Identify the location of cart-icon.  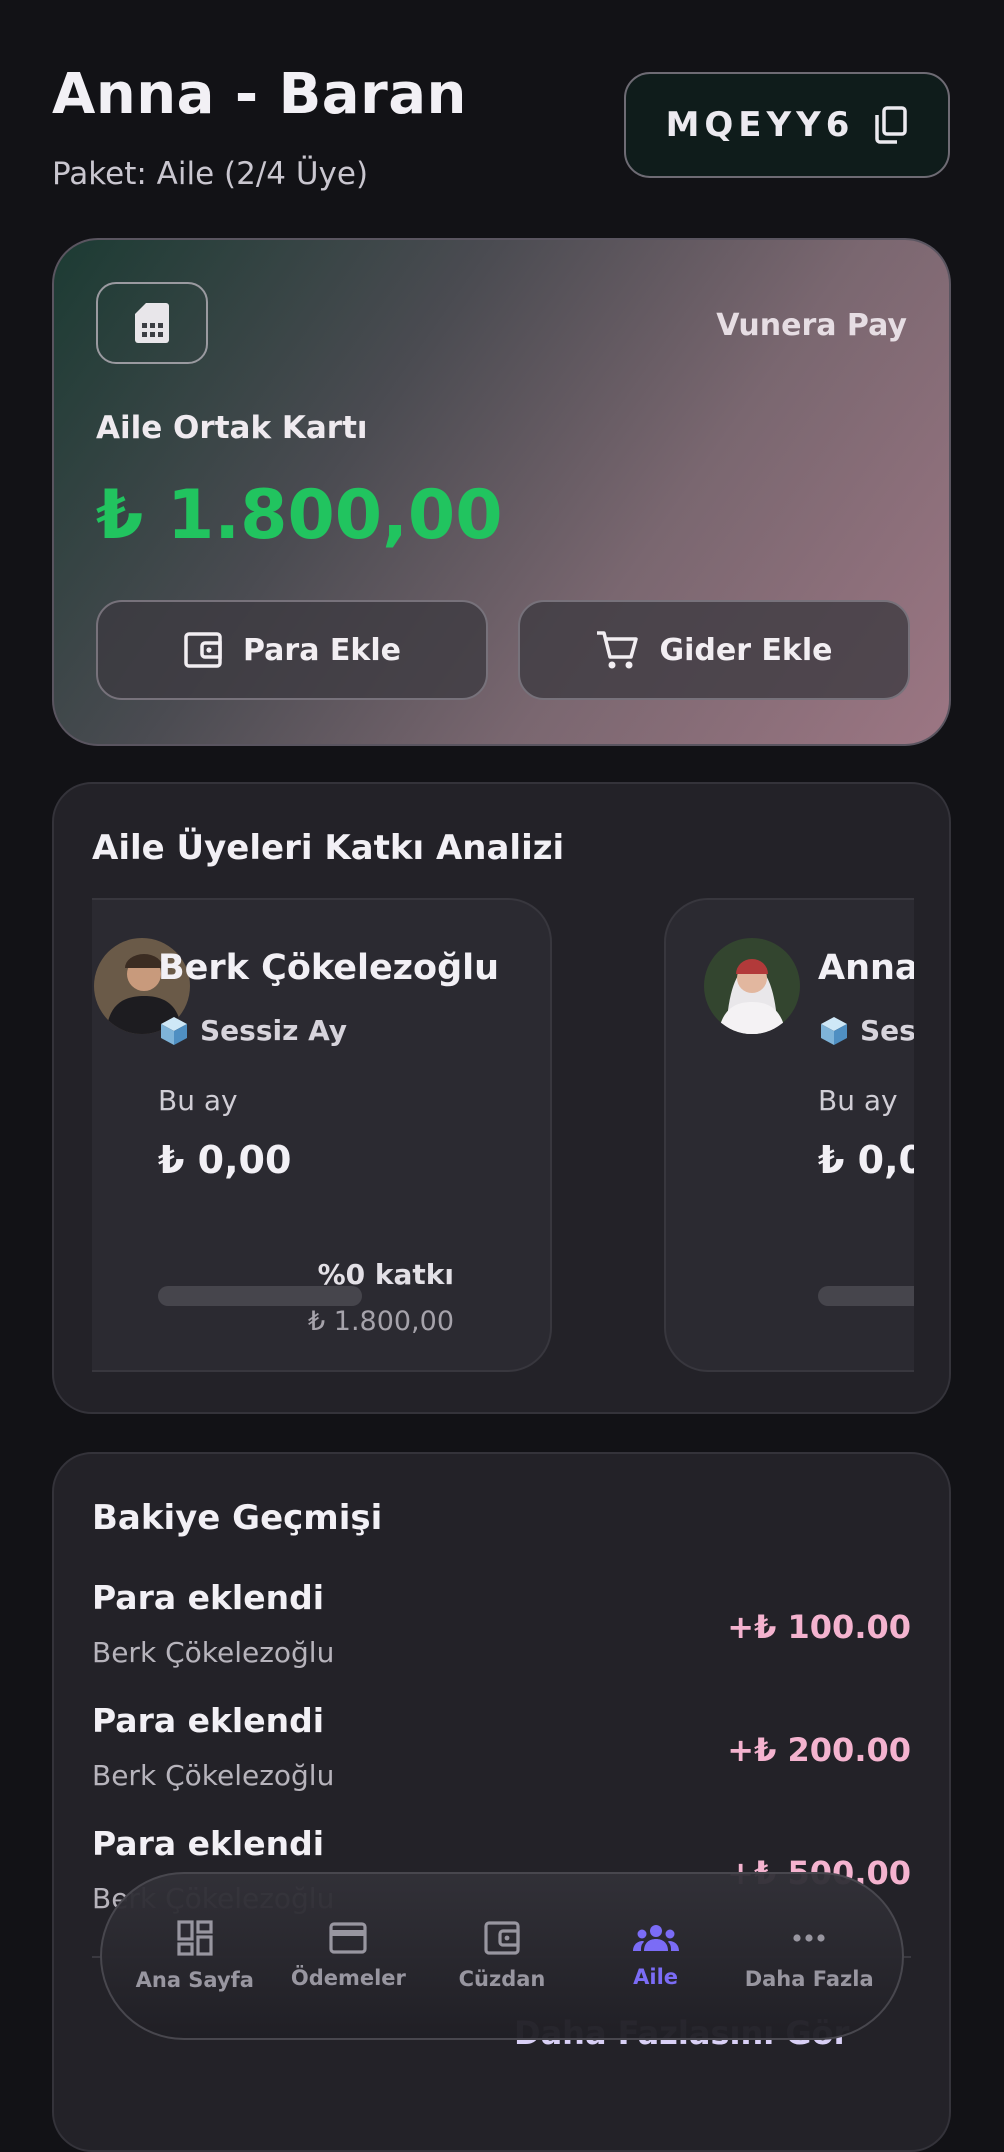
(618, 650).